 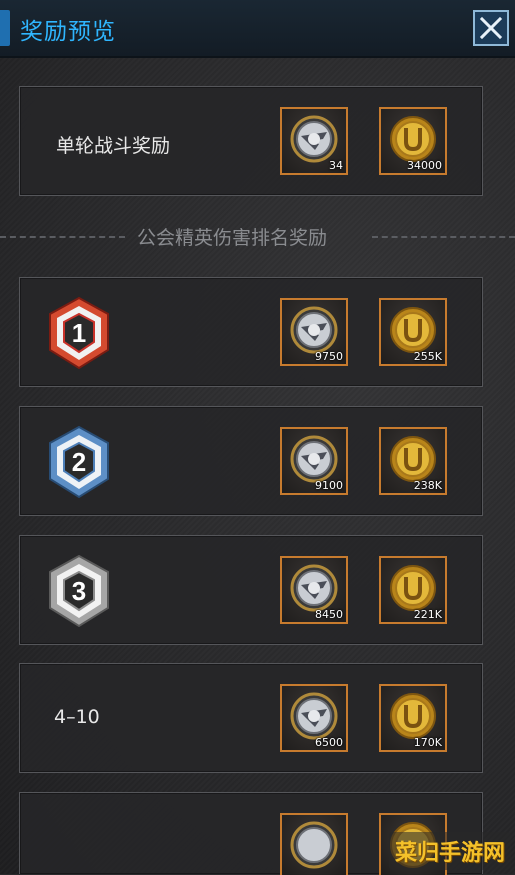 What do you see at coordinates (427, 356) in the screenshot?
I see `reward-quantity: 255K` at bounding box center [427, 356].